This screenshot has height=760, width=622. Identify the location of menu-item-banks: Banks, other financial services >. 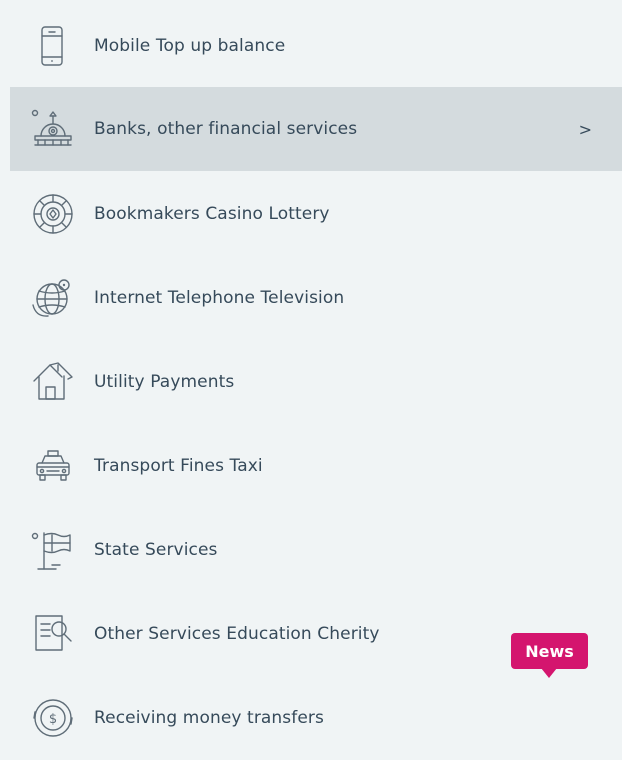
(316, 129).